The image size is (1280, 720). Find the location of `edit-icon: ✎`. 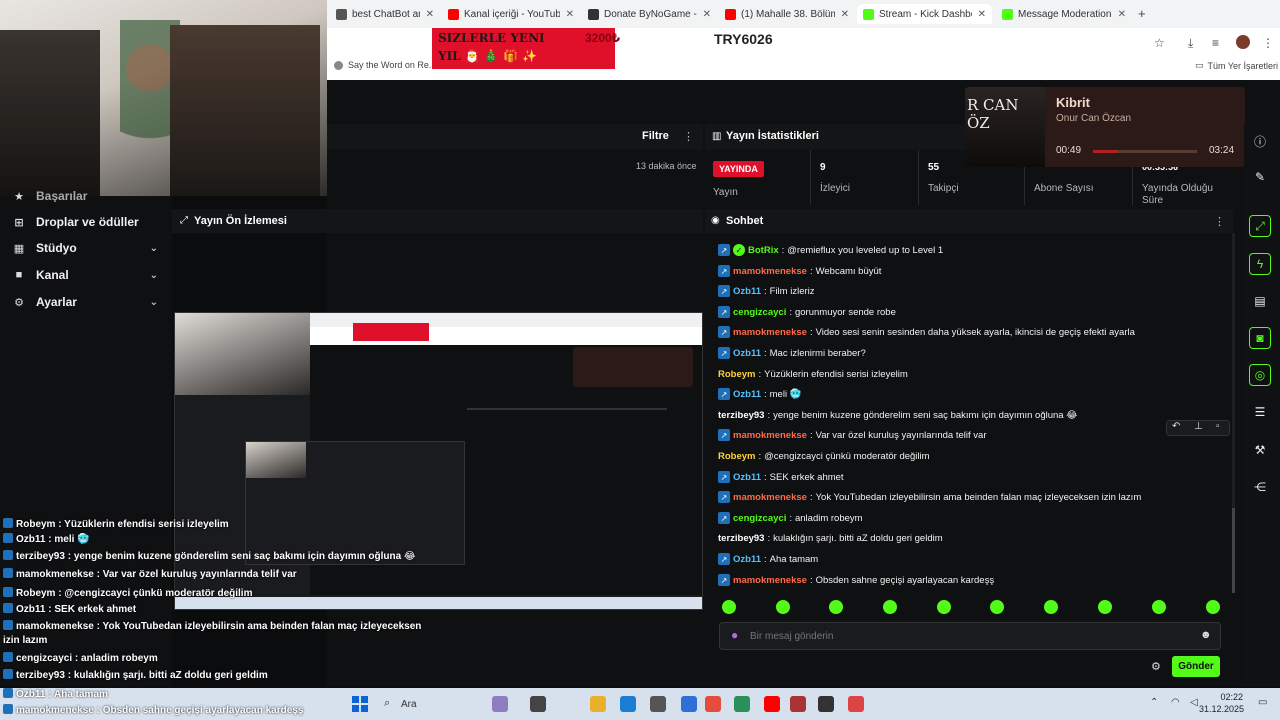

edit-icon: ✎ is located at coordinates (1260, 177).